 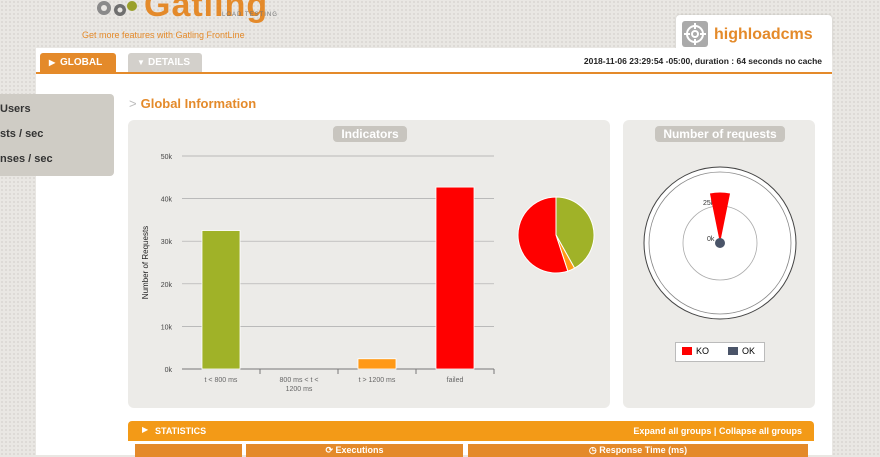 I want to click on requests-panel: Number of requests 0k 25k KO OK, so click(x=719, y=264).